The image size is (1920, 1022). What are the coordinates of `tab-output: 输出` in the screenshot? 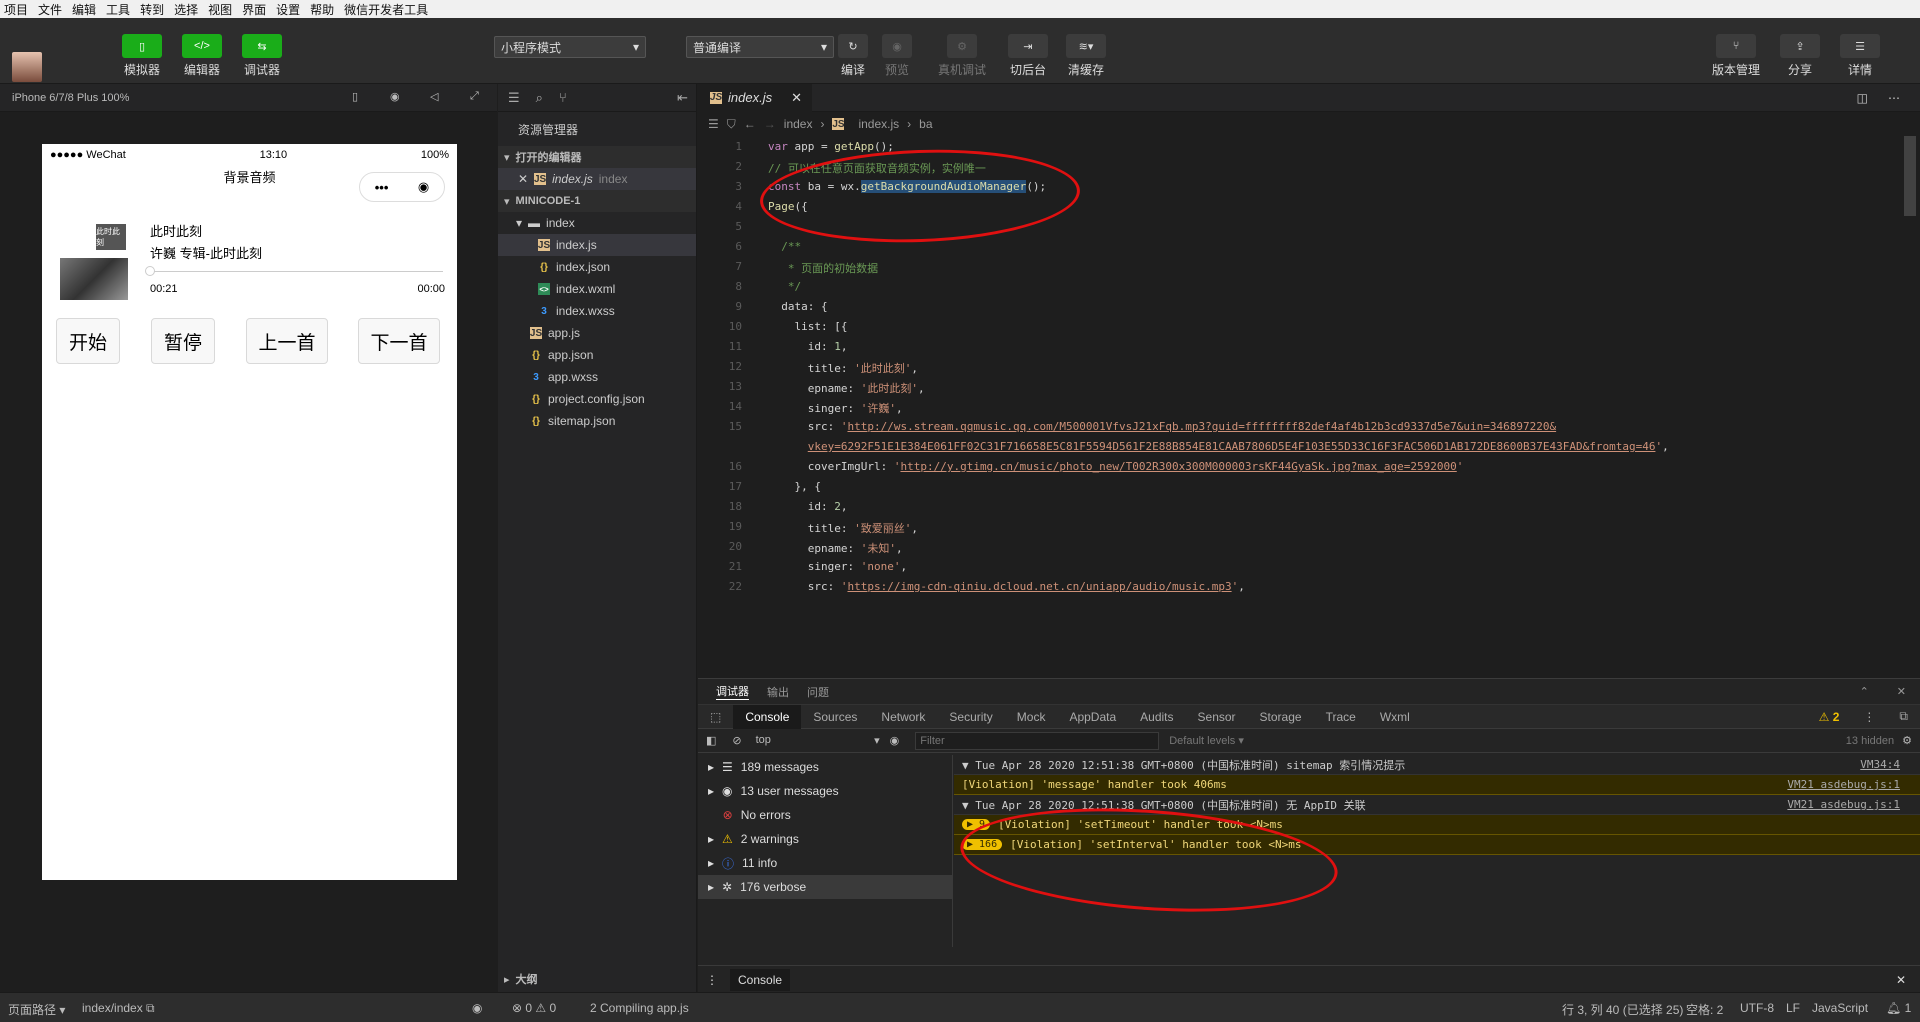 It's located at (778, 692).